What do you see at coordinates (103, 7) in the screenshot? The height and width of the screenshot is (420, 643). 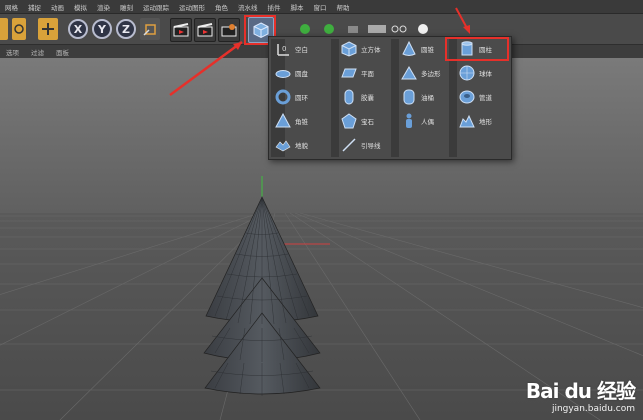 I see `menu-item-render: 渲染` at bounding box center [103, 7].